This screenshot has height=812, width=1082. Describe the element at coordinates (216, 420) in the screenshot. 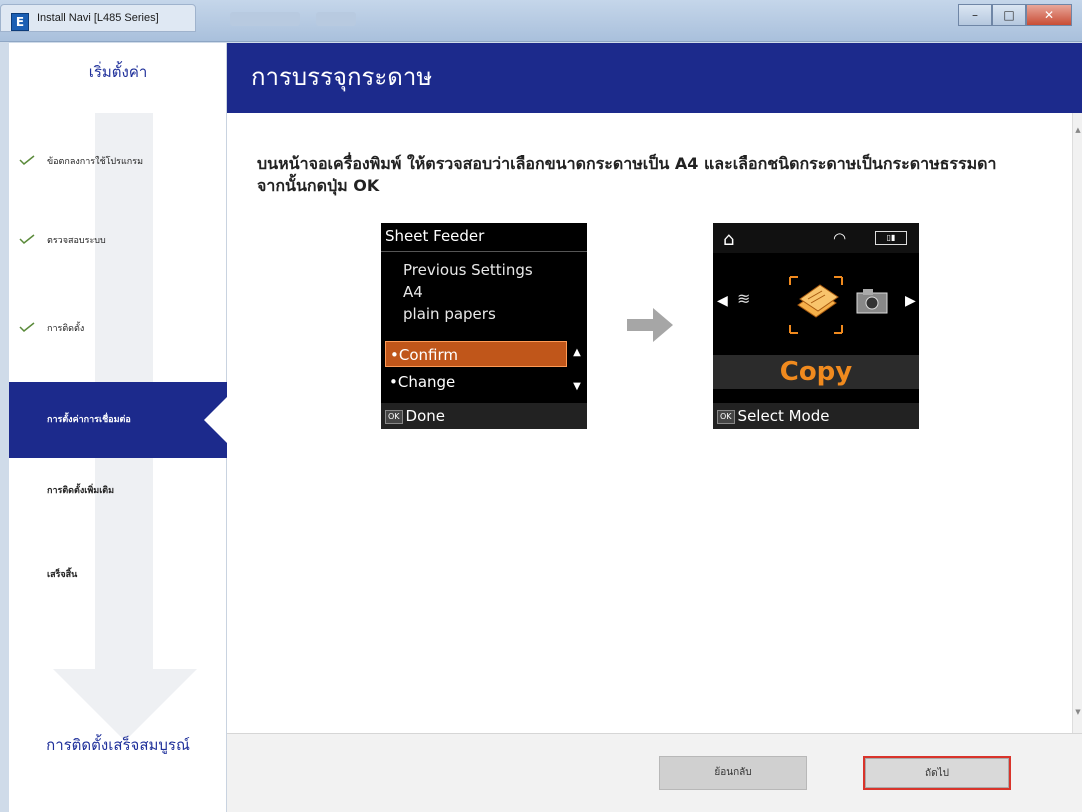

I see `active-step-indicator` at that location.